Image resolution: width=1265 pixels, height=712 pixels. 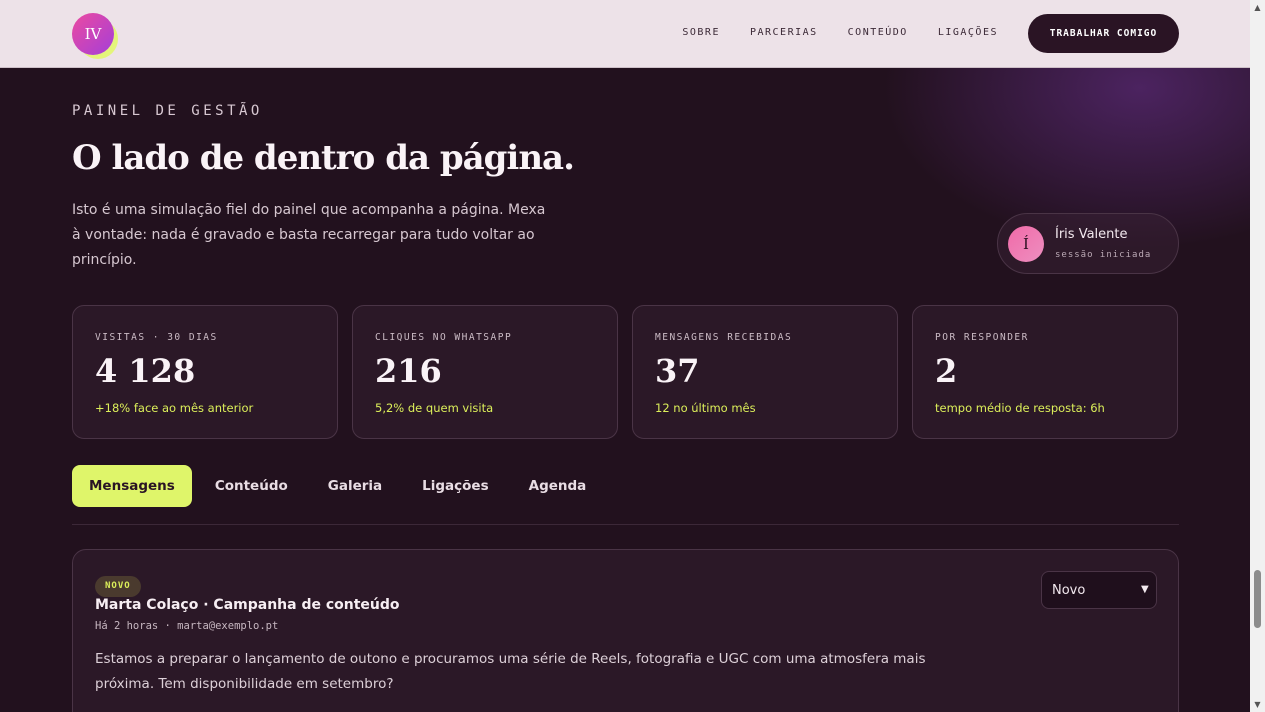 I want to click on stat-card-messages: MENSAGENS RECEBIDAS 37 12 no último mês, so click(x=765, y=372).